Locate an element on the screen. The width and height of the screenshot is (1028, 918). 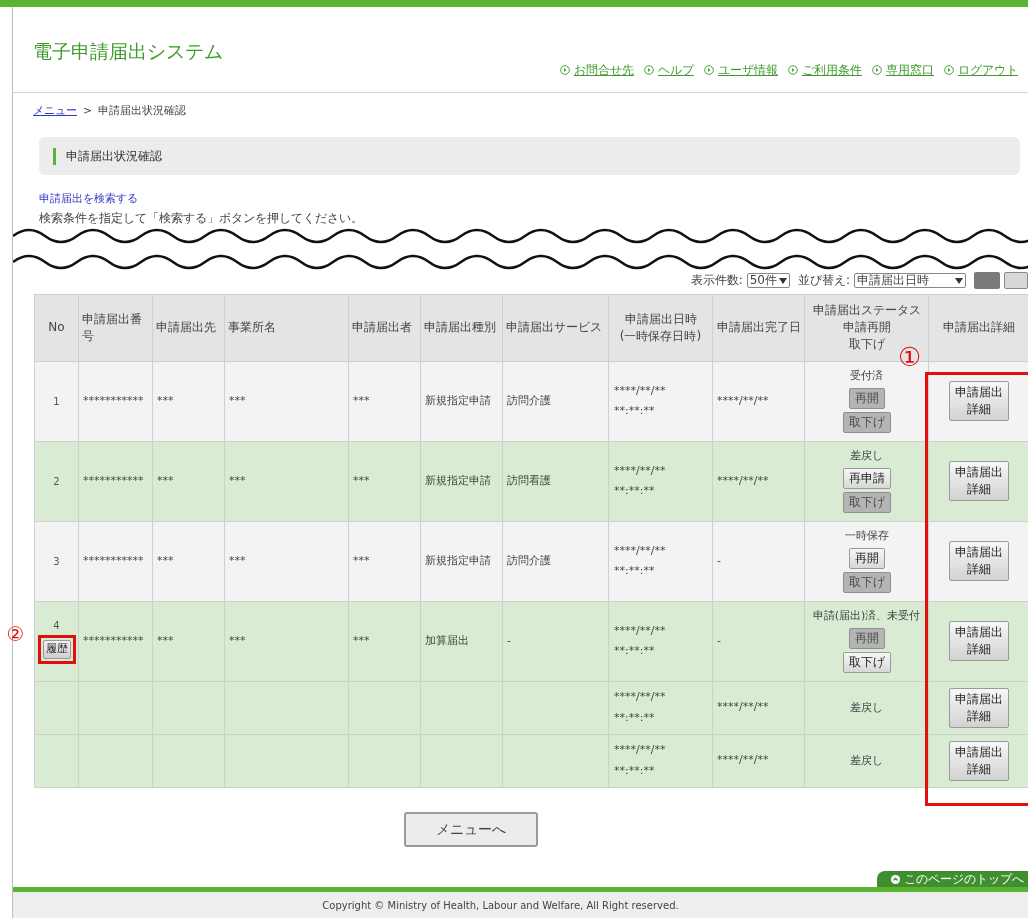
count-select: 50件 is located at coordinates (768, 280).